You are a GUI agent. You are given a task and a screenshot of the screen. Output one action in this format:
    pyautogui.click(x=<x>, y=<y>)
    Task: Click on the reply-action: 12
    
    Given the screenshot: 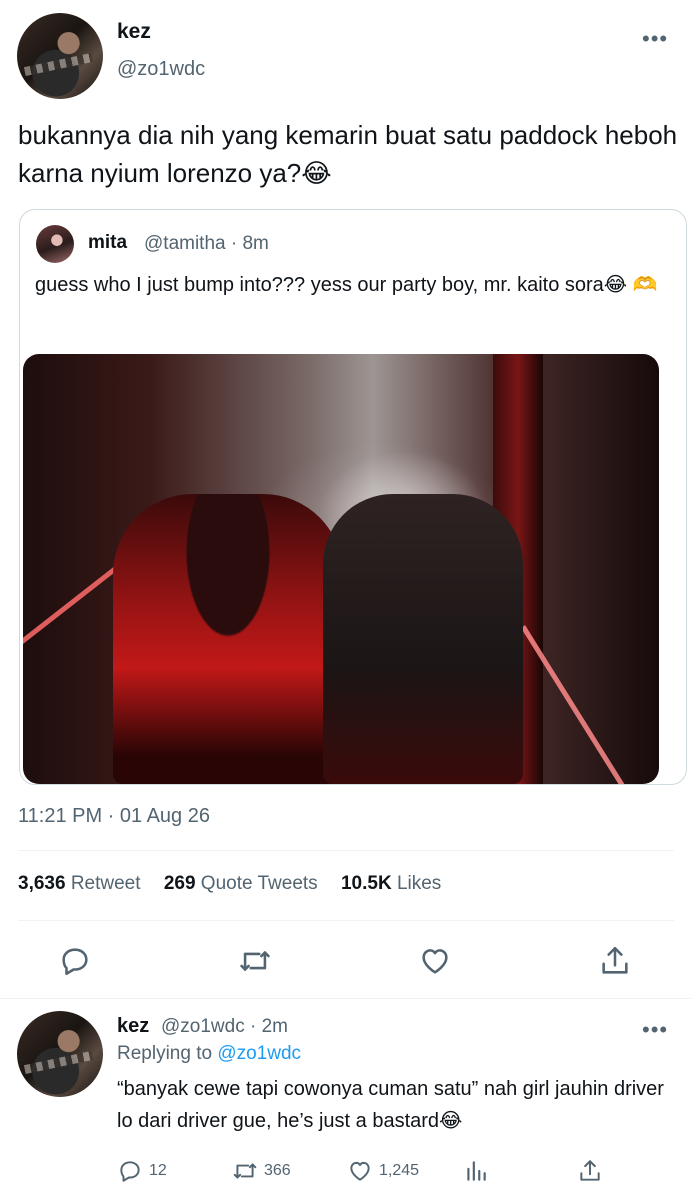 What is the action you would take?
    pyautogui.click(x=142, y=1171)
    